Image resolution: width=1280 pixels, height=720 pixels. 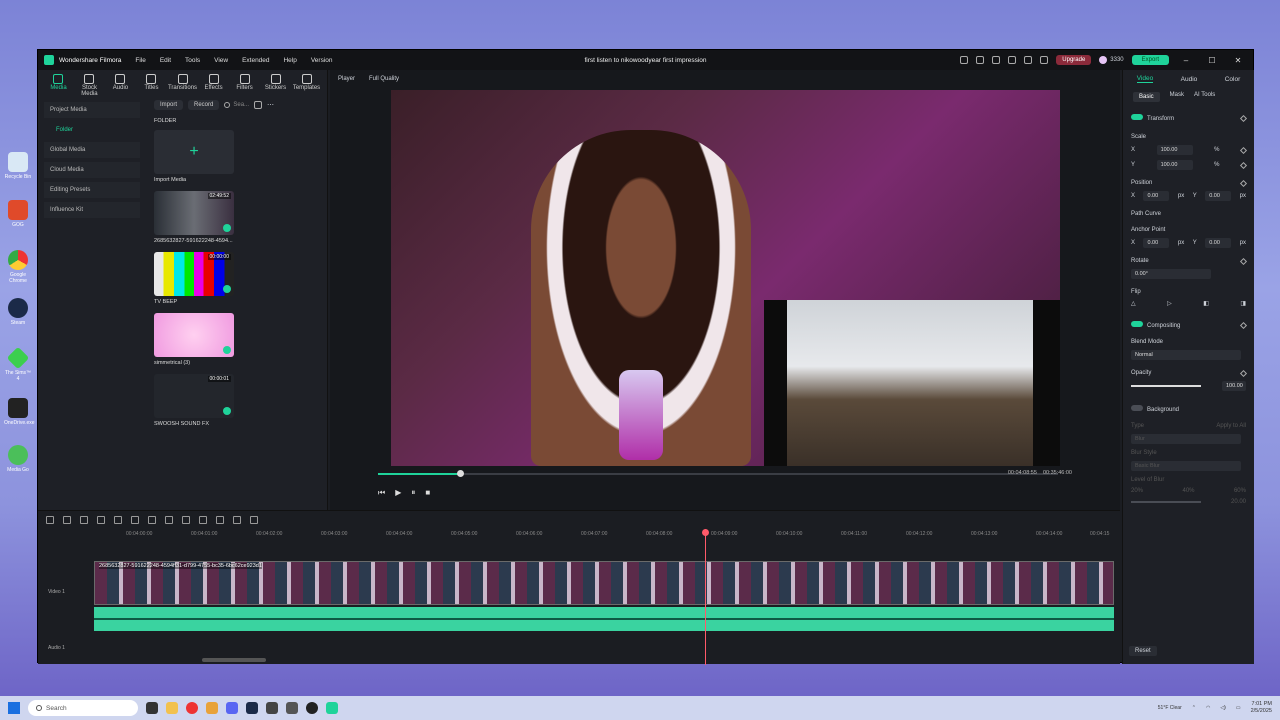 What do you see at coordinates (232, 708) in the screenshot?
I see `discord-icon` at bounding box center [232, 708].